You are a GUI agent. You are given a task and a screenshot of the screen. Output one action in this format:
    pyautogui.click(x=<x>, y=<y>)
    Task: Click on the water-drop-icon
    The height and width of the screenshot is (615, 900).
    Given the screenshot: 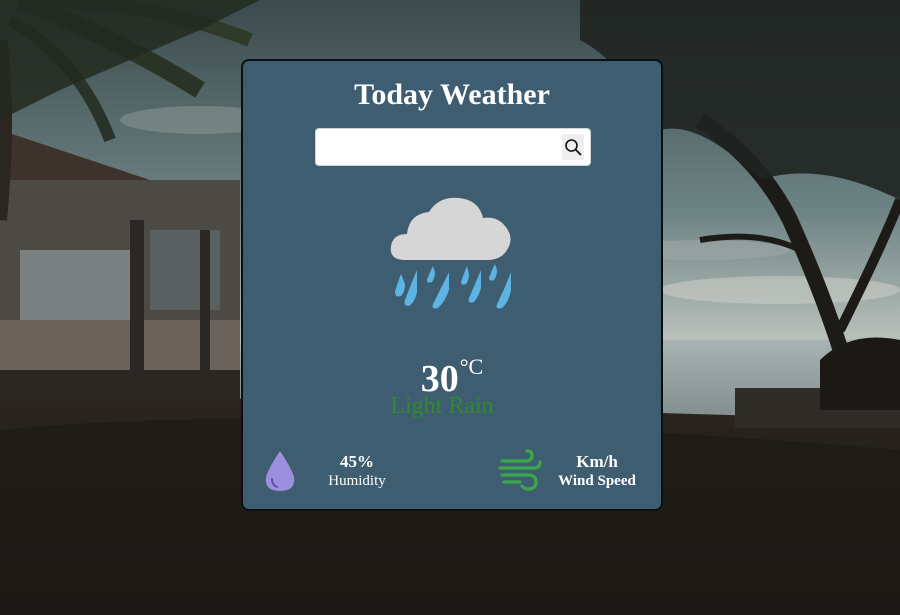 What is the action you would take?
    pyautogui.click(x=280, y=471)
    